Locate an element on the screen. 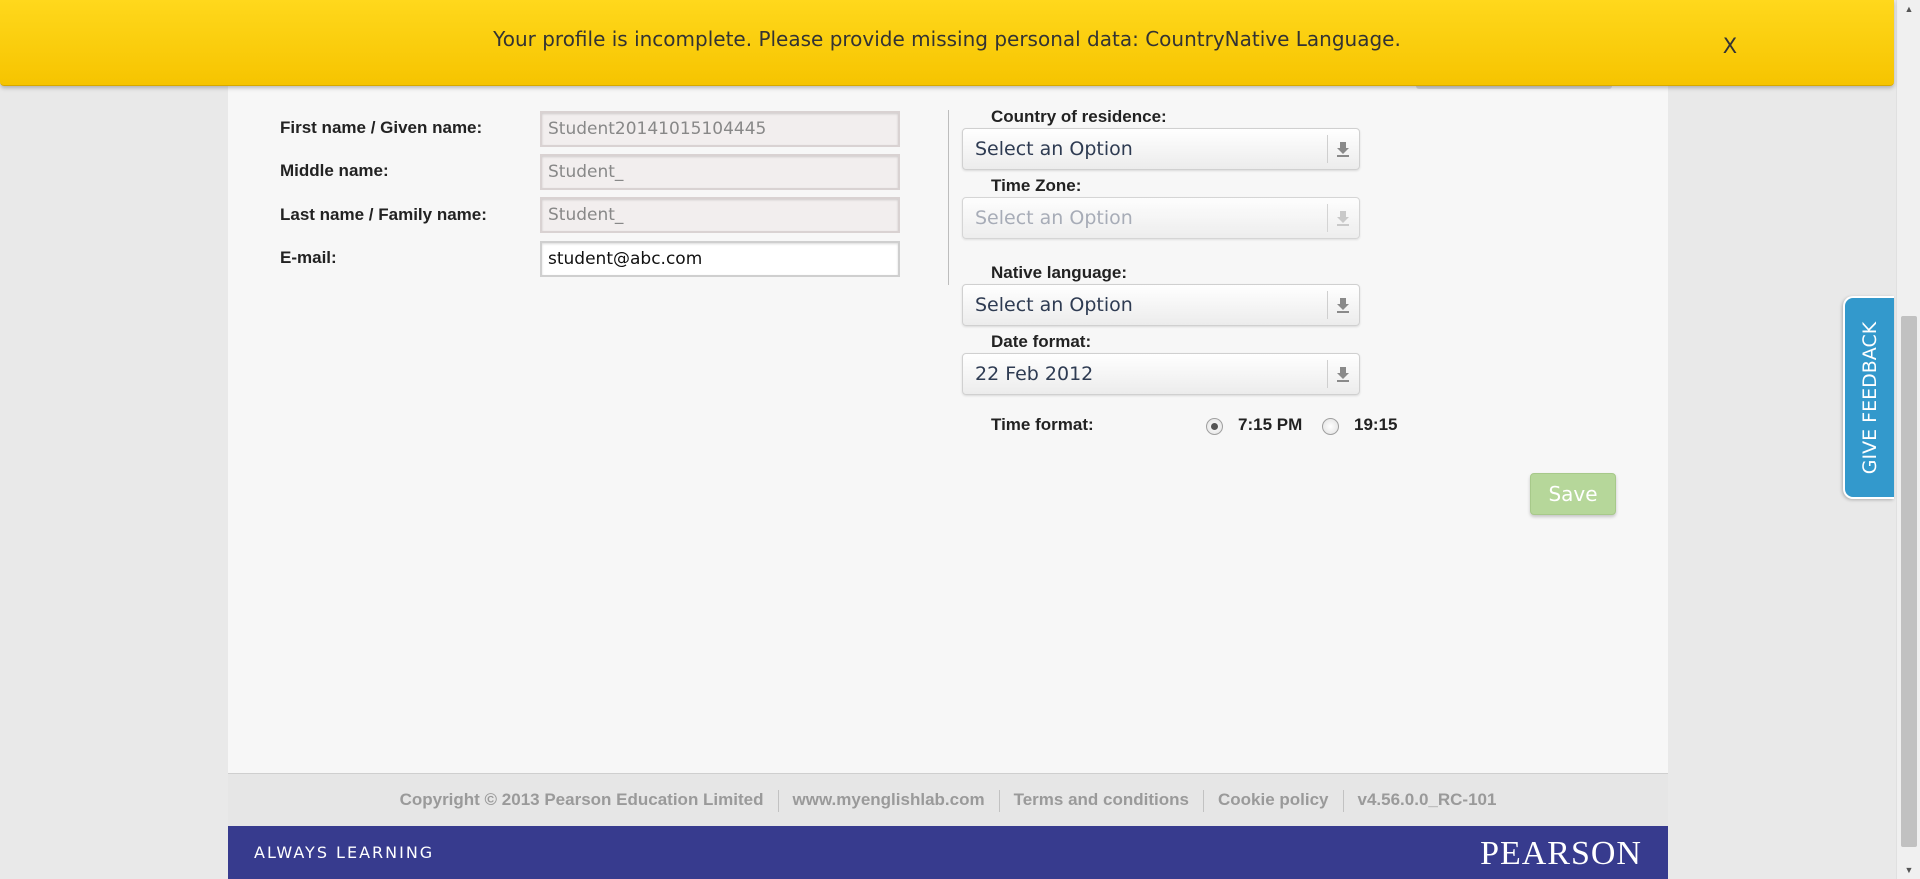 This screenshot has height=879, width=1920. give-feedback-label: GIVE FEEDBACK is located at coordinates (1869, 397).